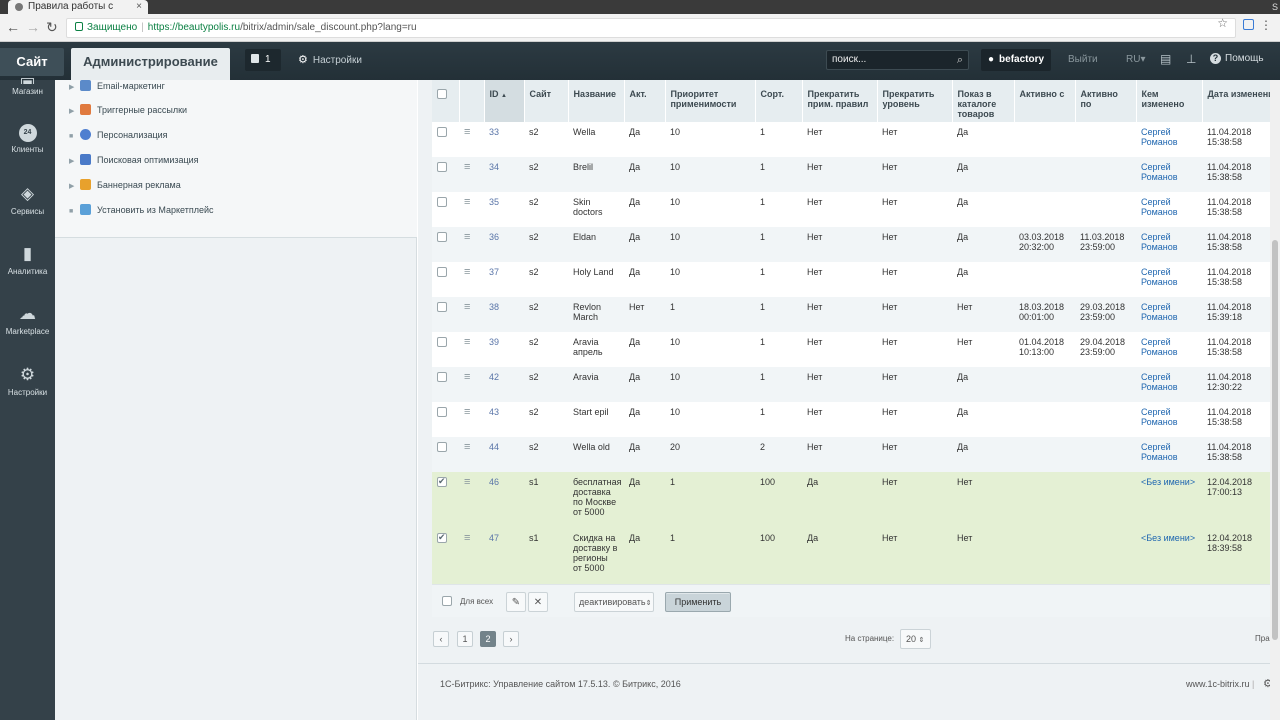 The image size is (1280, 720). I want to click on menu-item-trigger-mailing: ▶ Триггерные рассылки, so click(128, 109).